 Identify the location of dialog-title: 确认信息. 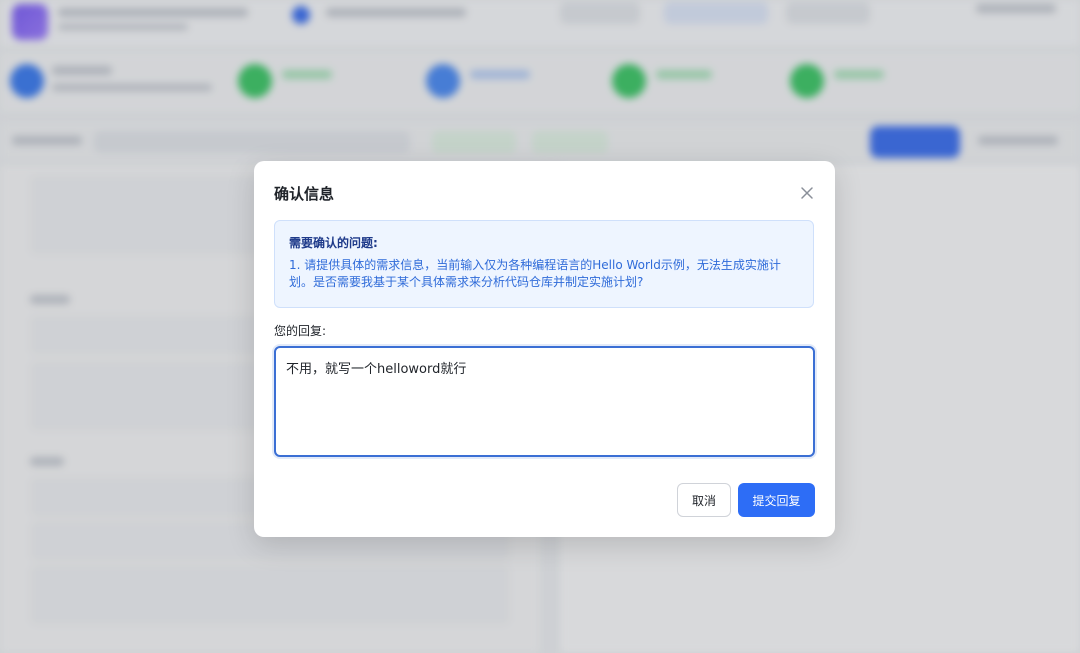
(304, 194).